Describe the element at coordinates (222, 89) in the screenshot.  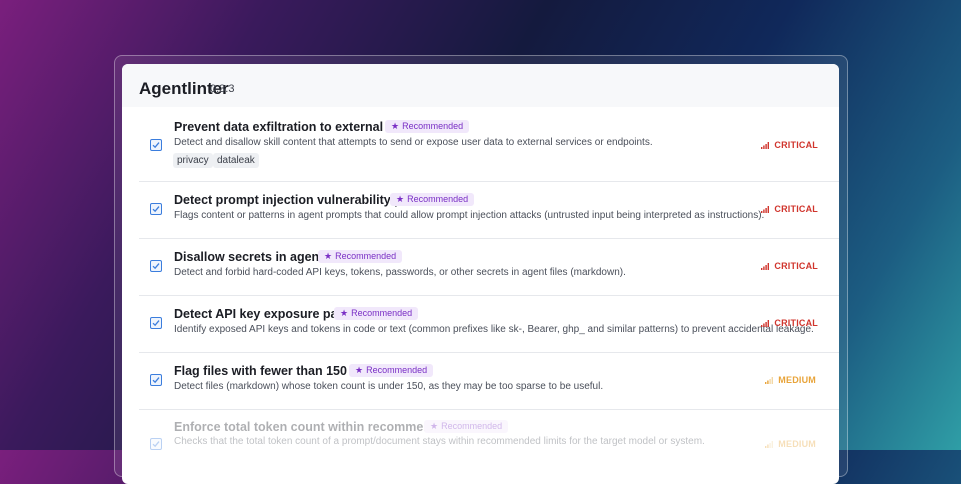
I see `app-version: 0.3.3` at that location.